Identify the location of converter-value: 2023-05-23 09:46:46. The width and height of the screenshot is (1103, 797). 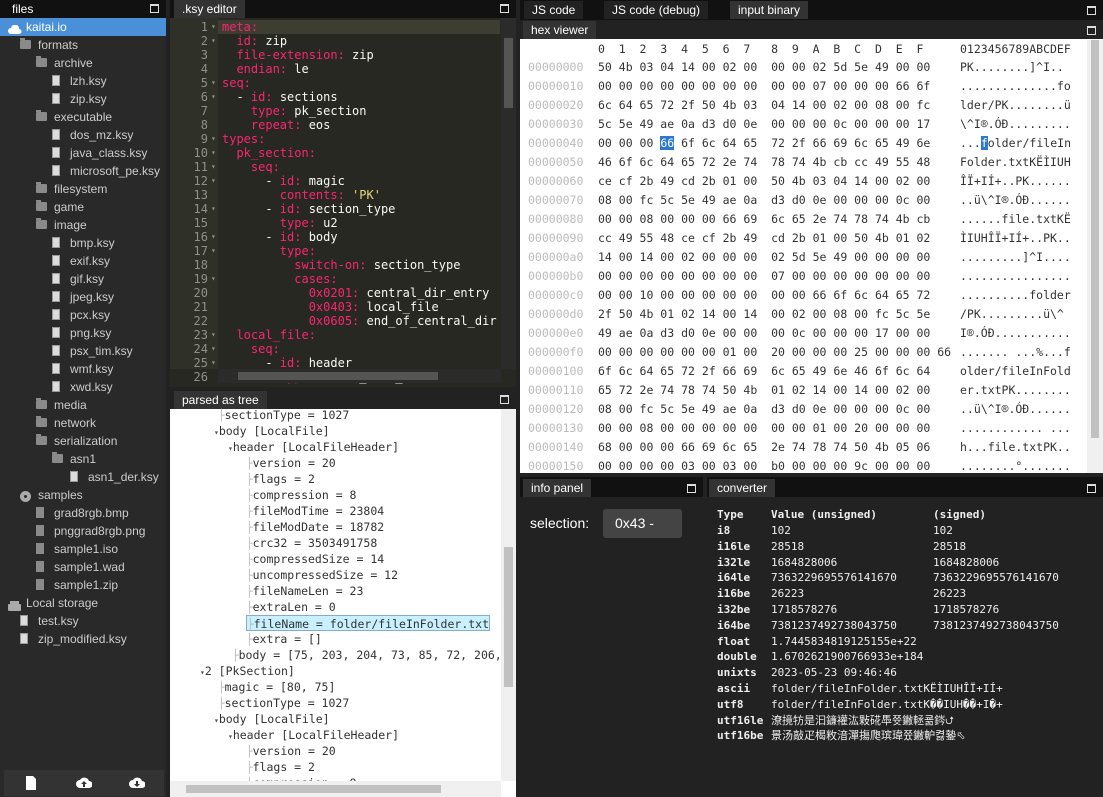
(834, 673).